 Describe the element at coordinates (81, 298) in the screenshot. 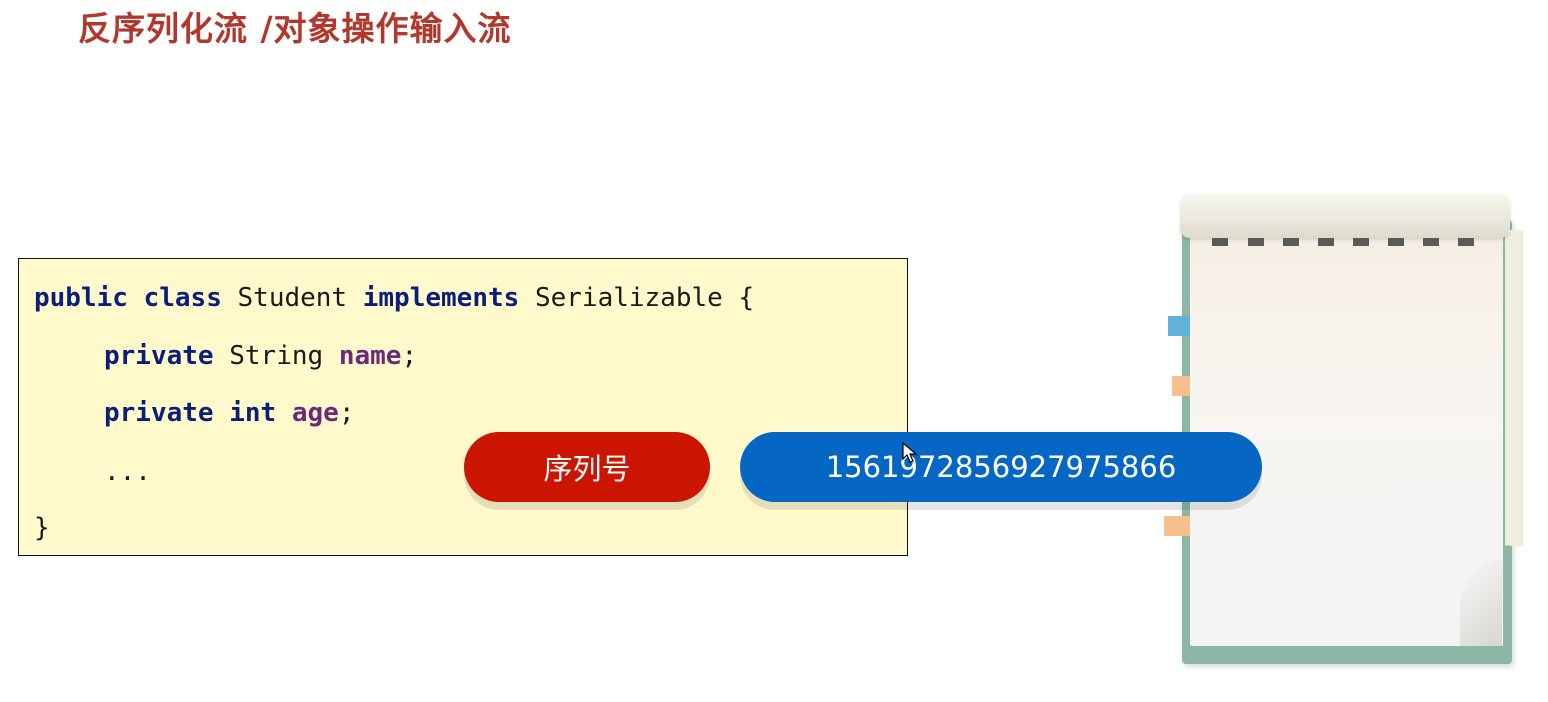

I see `keyword-public: public` at that location.